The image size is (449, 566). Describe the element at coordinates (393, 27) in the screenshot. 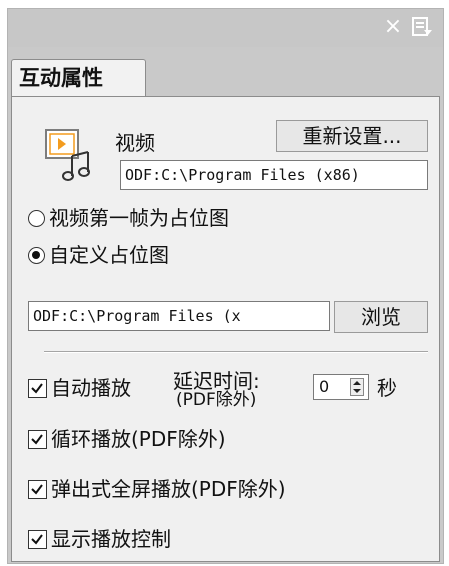

I see `close-icon: ×` at that location.